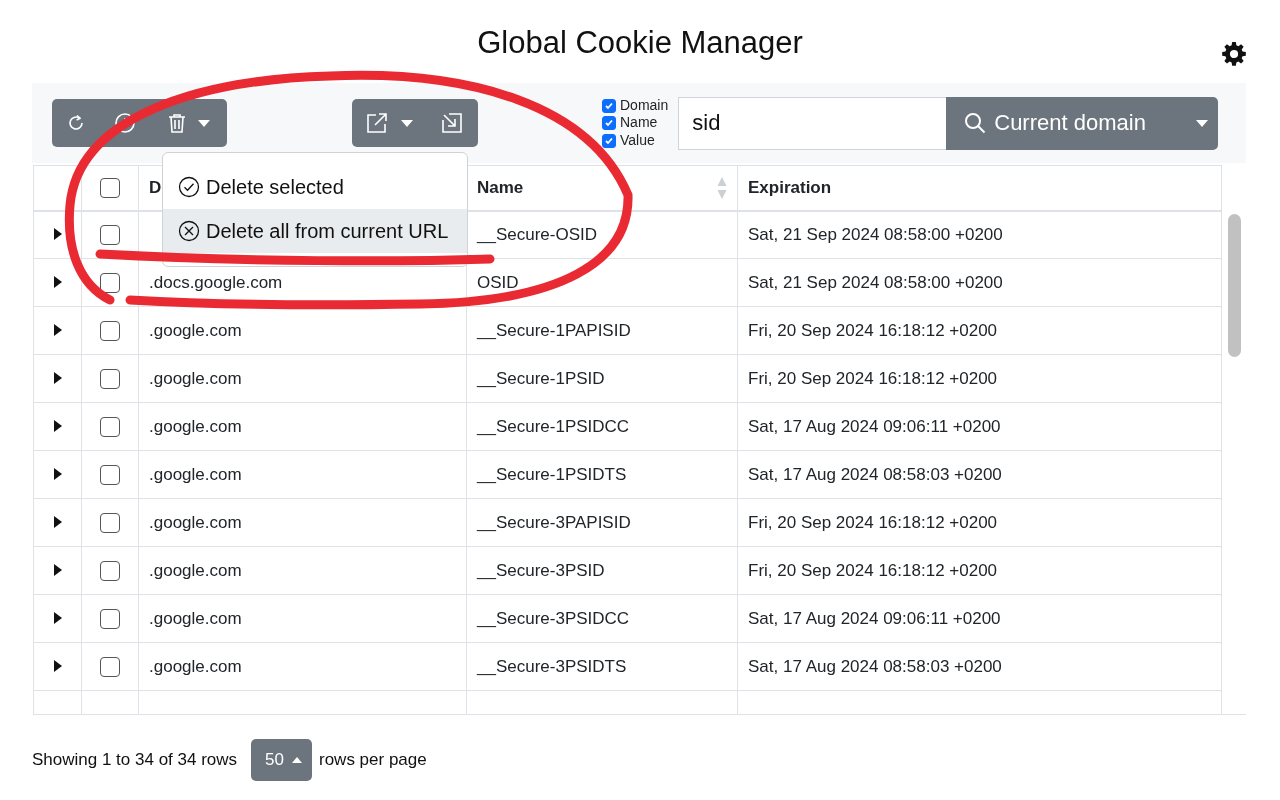  I want to click on check-circle-icon, so click(189, 187).